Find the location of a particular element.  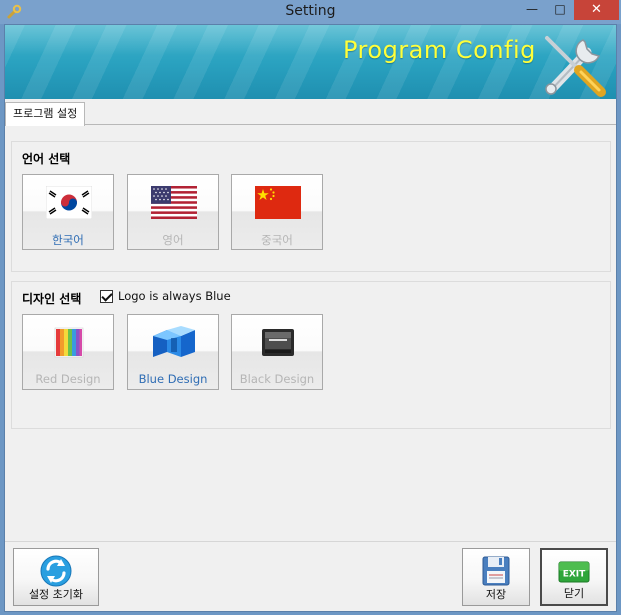

close-label: 닫기 is located at coordinates (574, 593).